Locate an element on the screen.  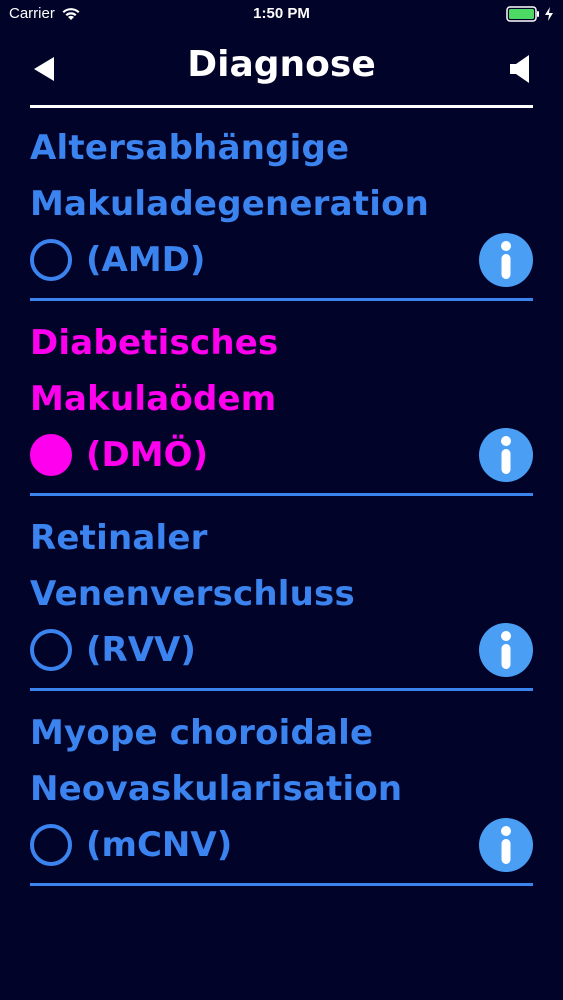
nav-divider is located at coordinates (281, 106).